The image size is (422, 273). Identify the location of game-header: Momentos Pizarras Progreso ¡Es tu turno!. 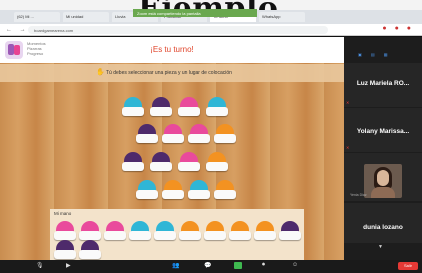
(172, 50).